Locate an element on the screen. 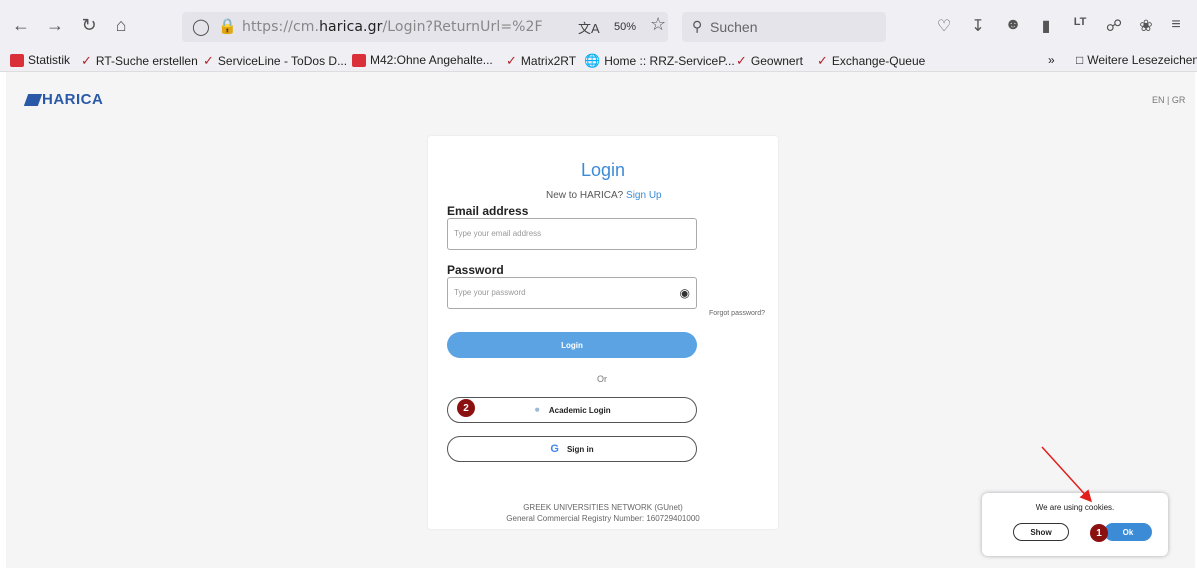  annotation-arrow is located at coordinates (1067, 474).